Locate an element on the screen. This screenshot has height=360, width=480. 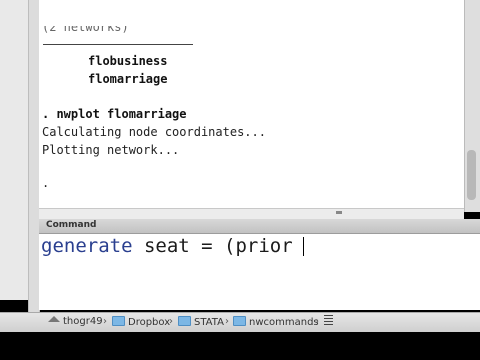
path-item-label: nwcommands is located at coordinates (284, 322).